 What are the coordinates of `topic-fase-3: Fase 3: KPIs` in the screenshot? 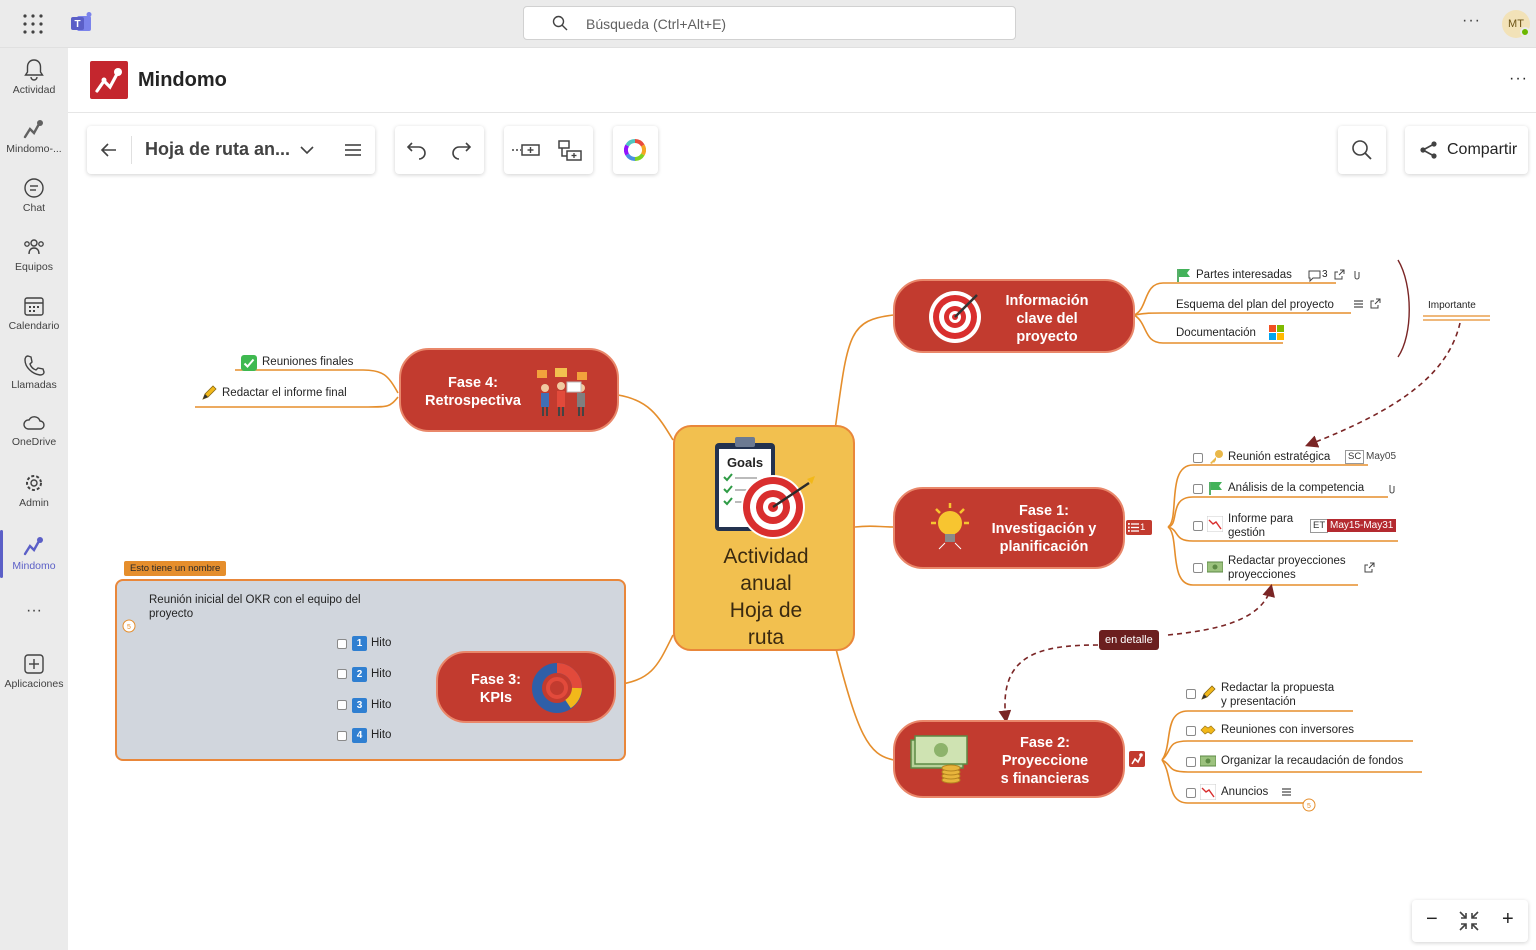 It's located at (526, 687).